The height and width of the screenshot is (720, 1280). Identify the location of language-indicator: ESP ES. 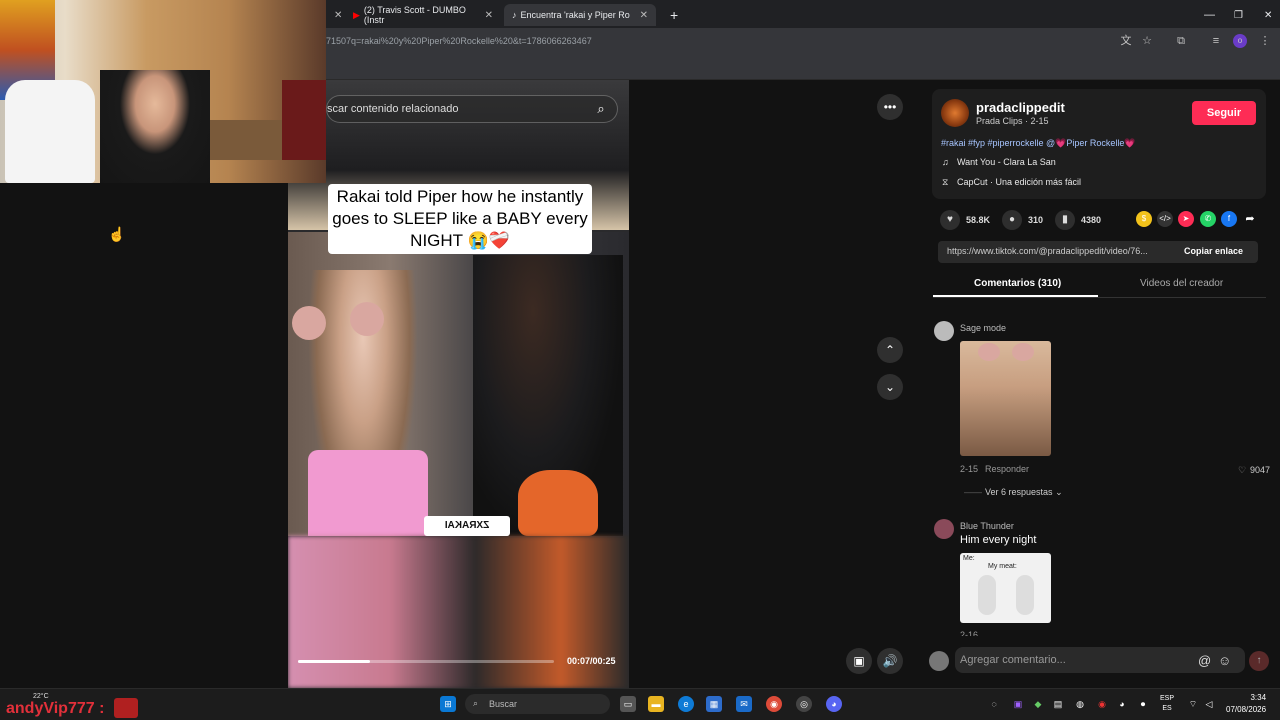
(1167, 704).